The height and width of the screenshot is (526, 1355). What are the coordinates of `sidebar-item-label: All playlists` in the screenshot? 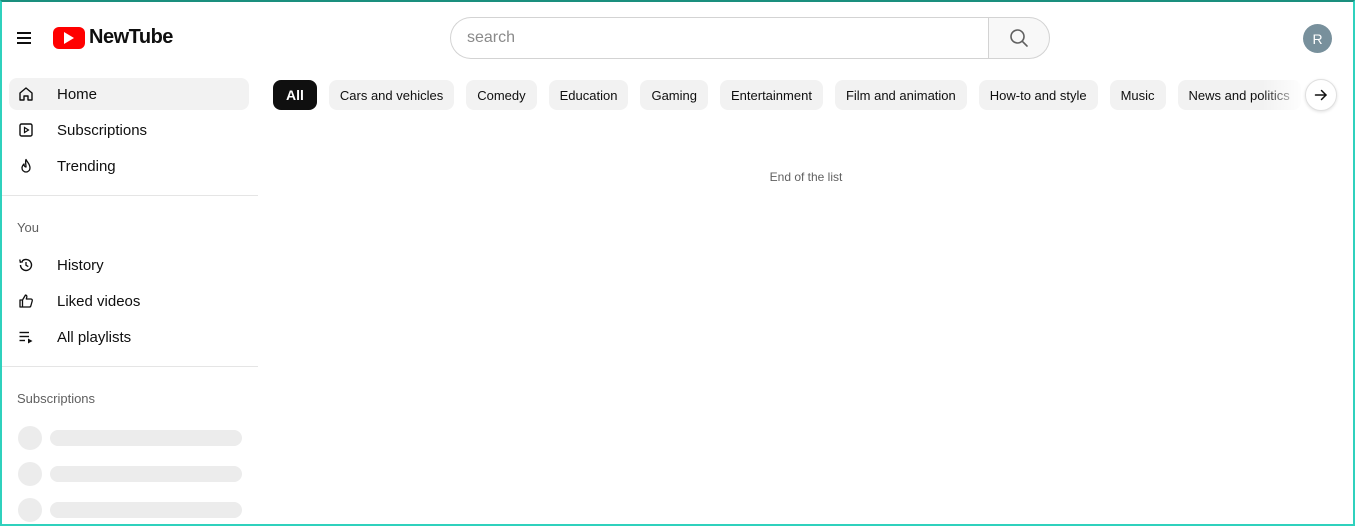 It's located at (94, 337).